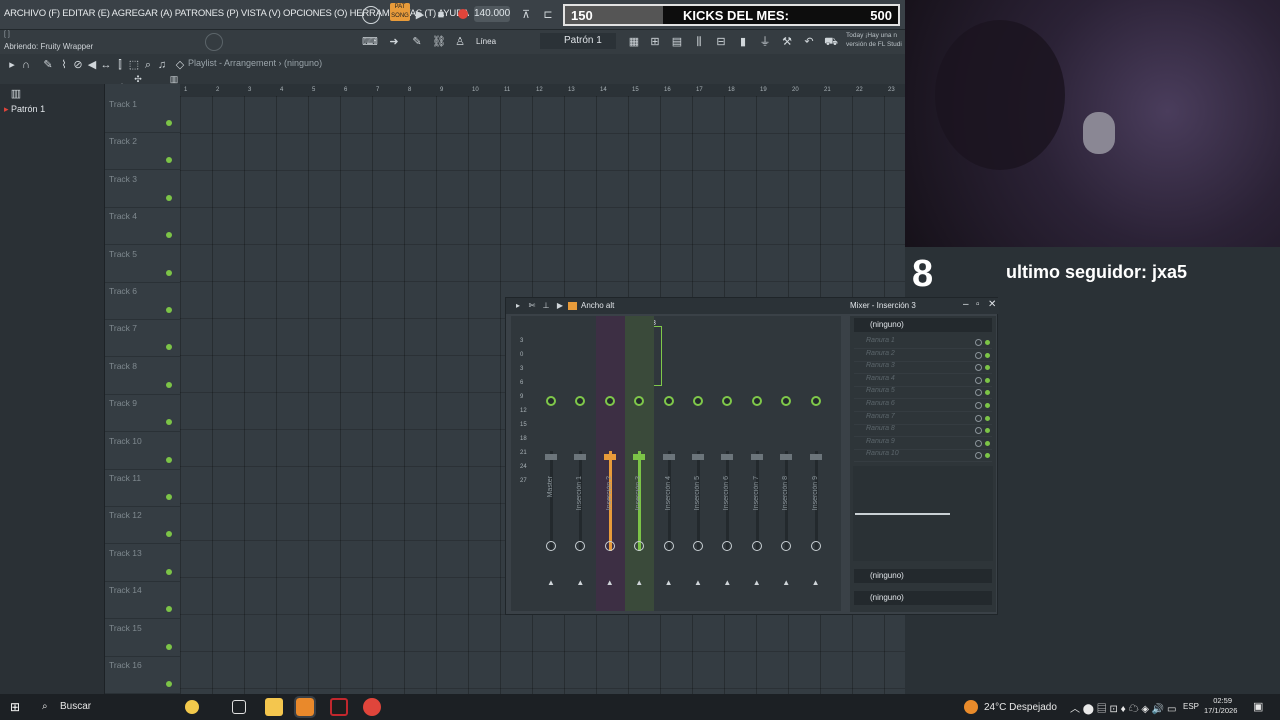  Describe the element at coordinates (923, 406) in the screenshot. I see `effect-slot: Ranura 6` at that location.